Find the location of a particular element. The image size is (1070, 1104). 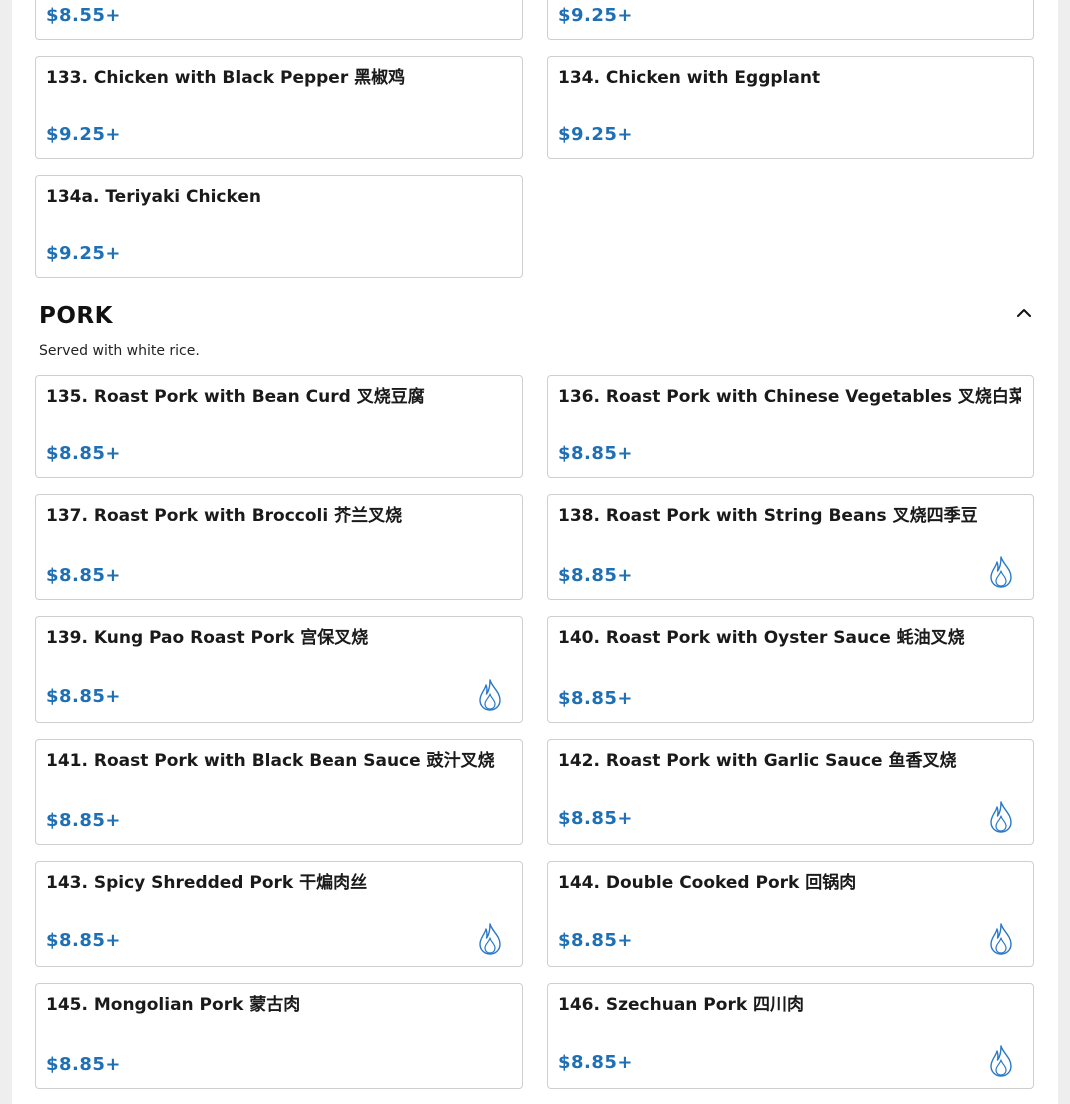

menu-item-card: 139. Kung Pao Roast Pork 宫保叉烧 $8.85+ is located at coordinates (279, 669).